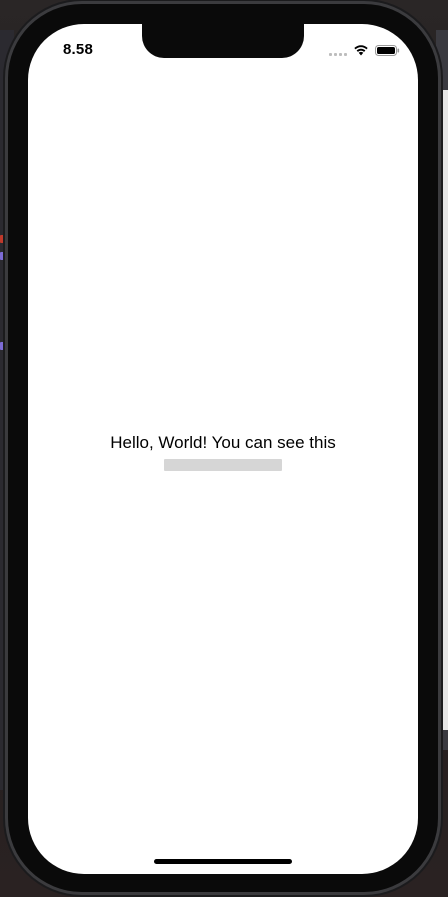 This screenshot has height=897, width=448. I want to click on wifi-icon, so click(361, 50).